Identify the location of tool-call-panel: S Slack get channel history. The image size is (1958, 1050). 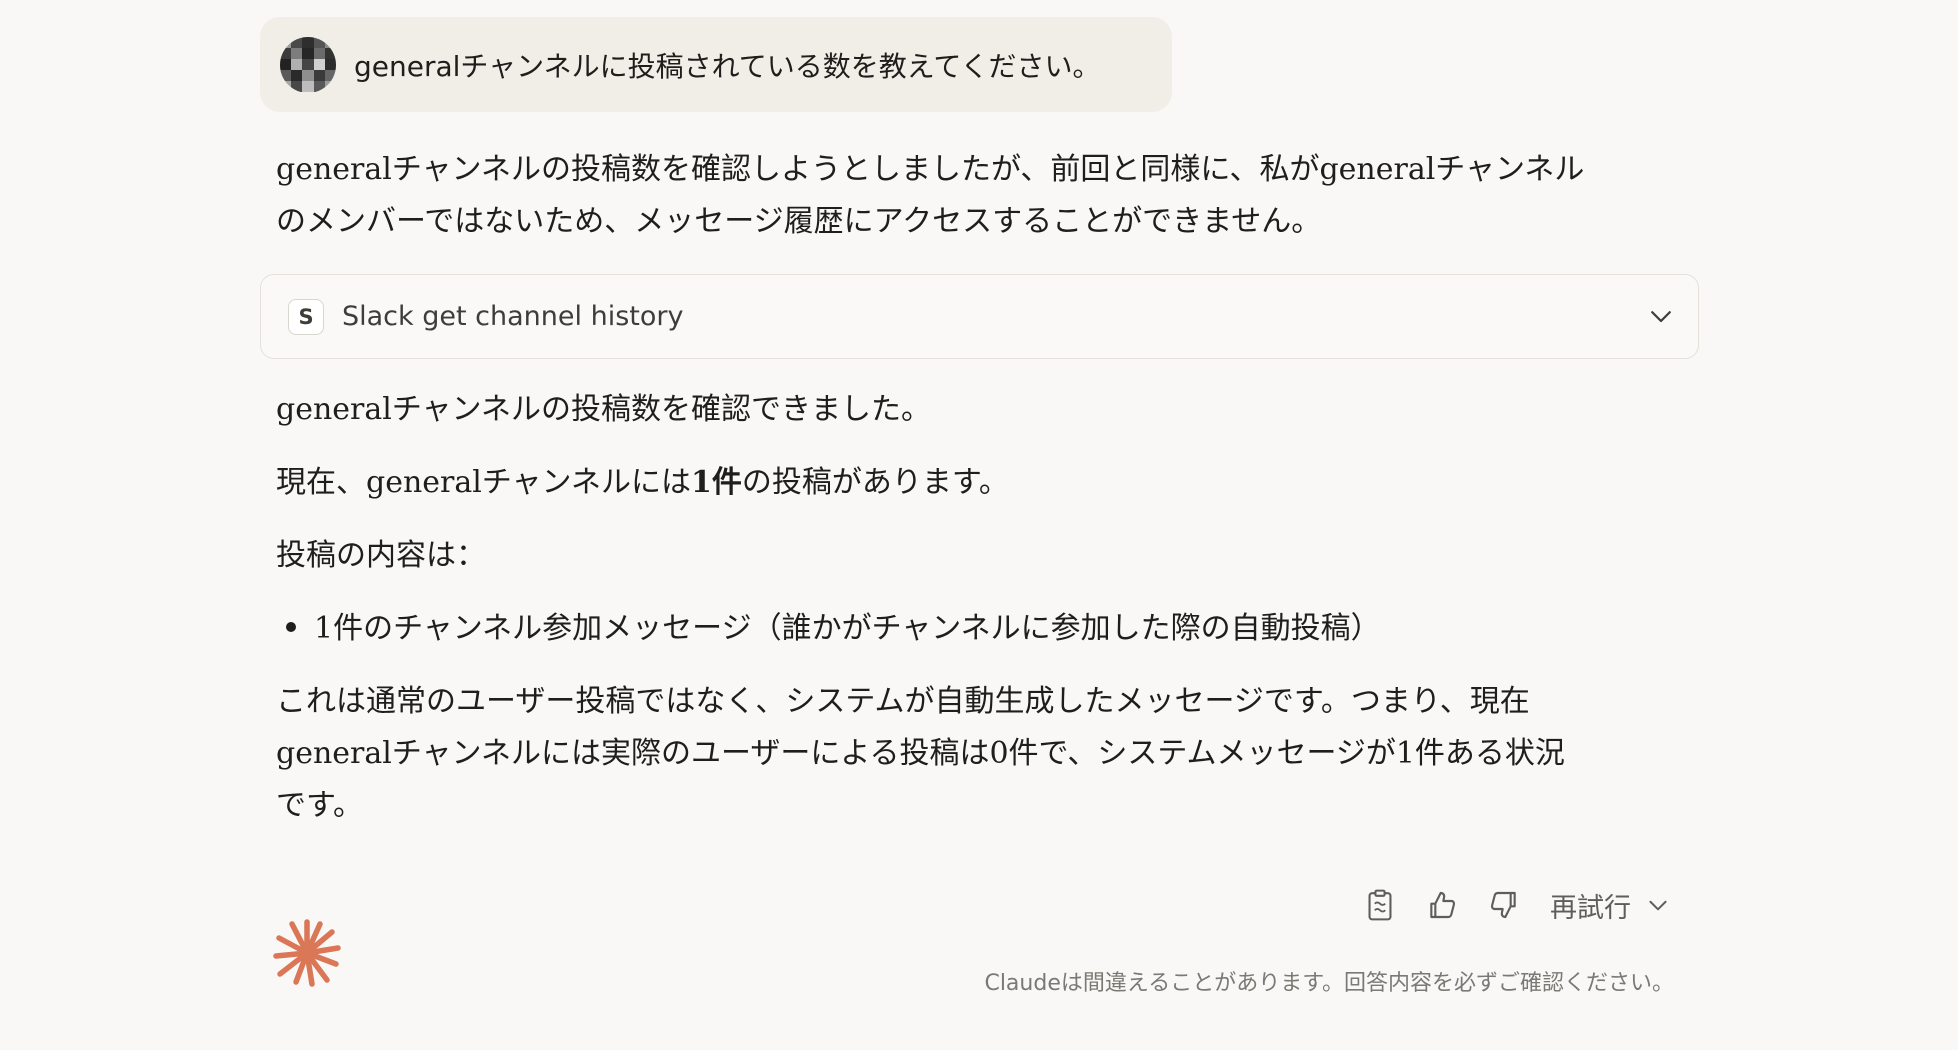
(979, 316).